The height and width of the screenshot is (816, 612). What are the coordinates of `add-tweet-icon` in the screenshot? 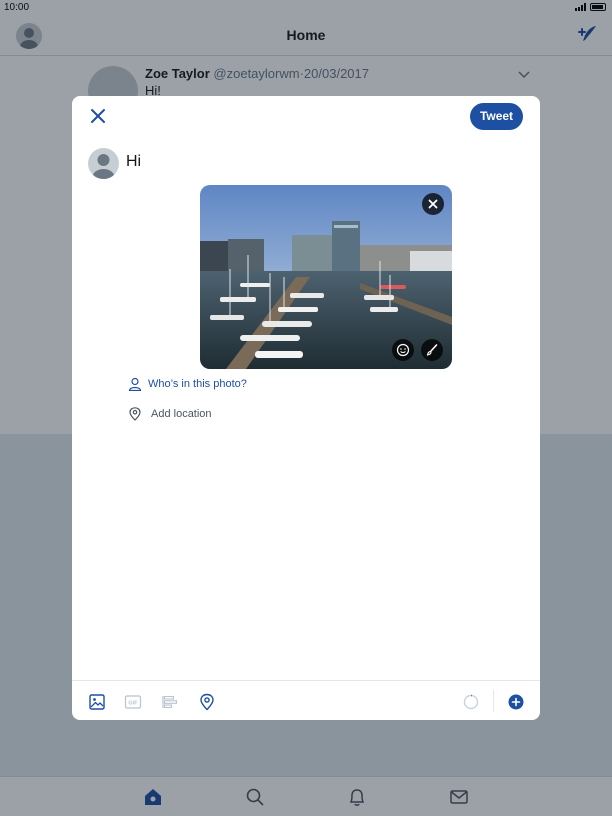 It's located at (516, 702).